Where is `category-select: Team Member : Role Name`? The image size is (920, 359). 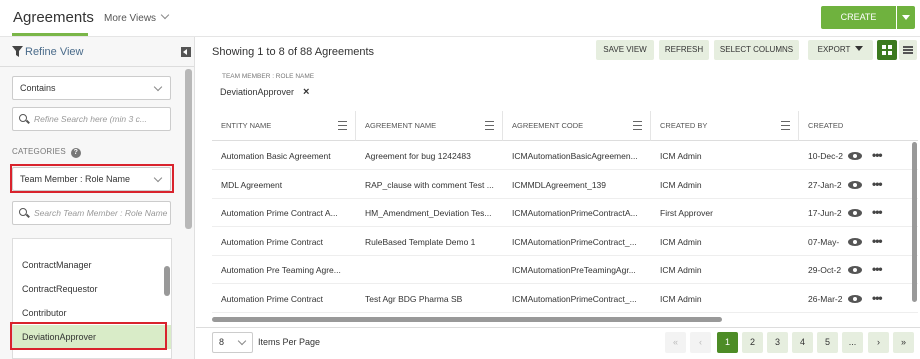
category-select: Team Member : Role Name is located at coordinates (91, 179).